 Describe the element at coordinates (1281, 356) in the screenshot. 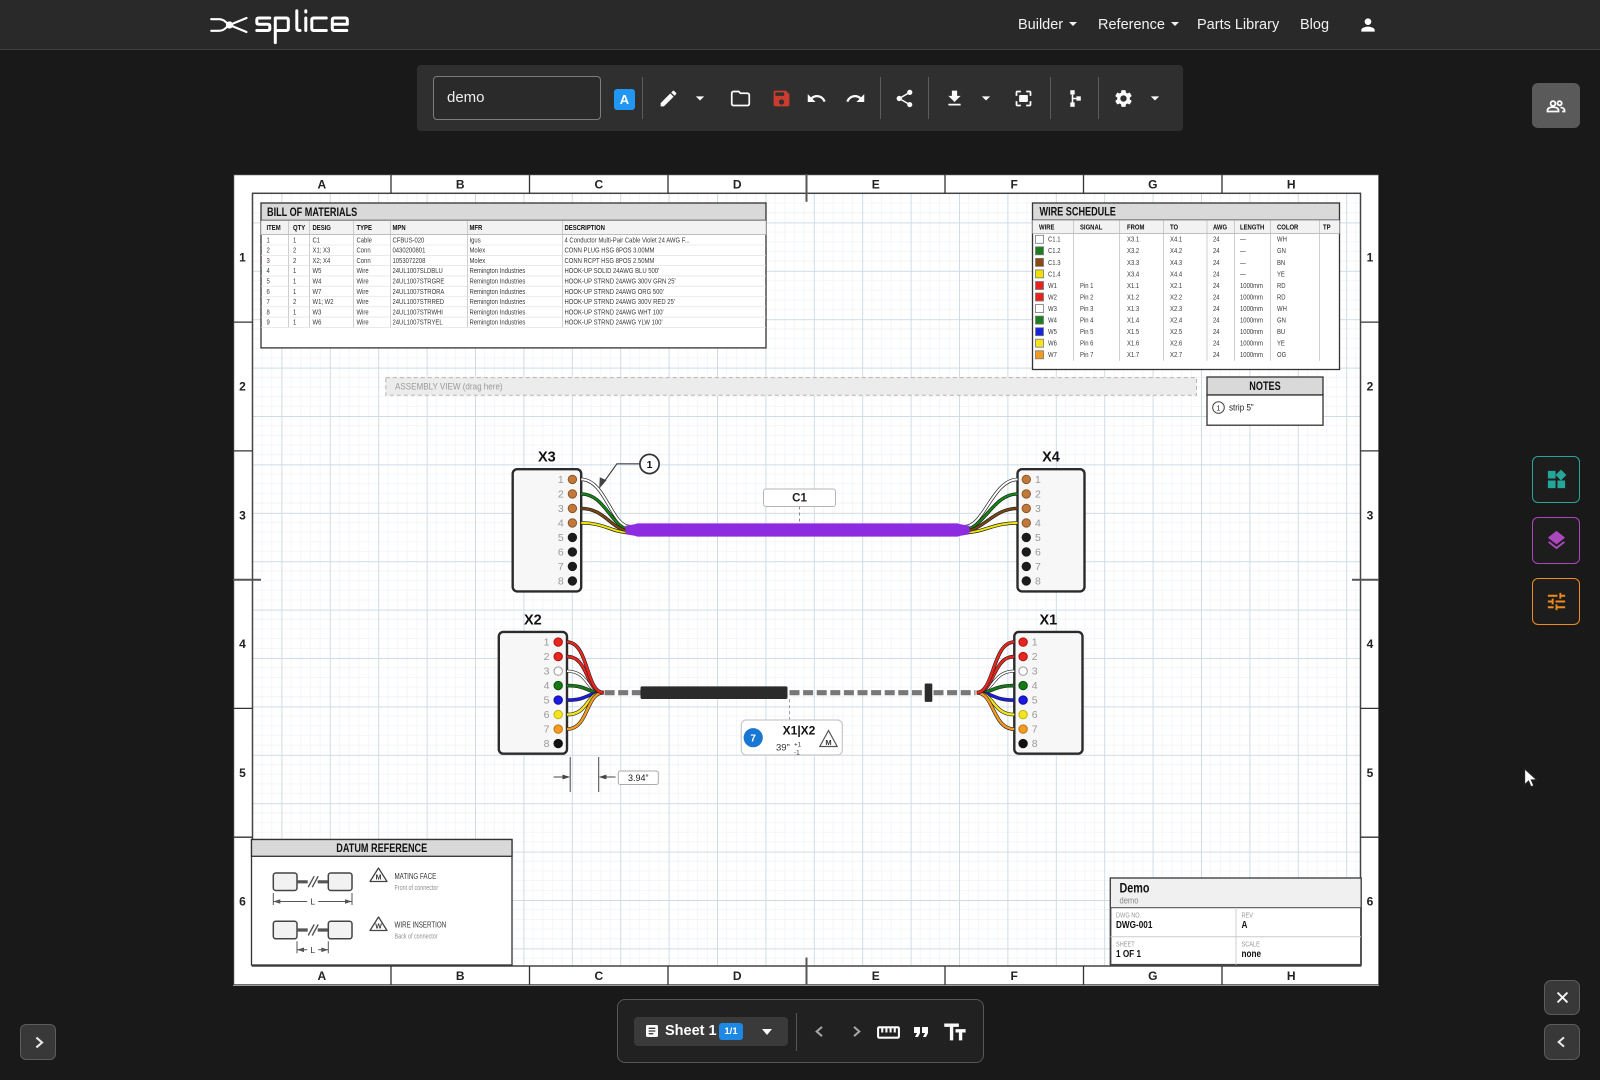

I see `svg-text: OG` at that location.